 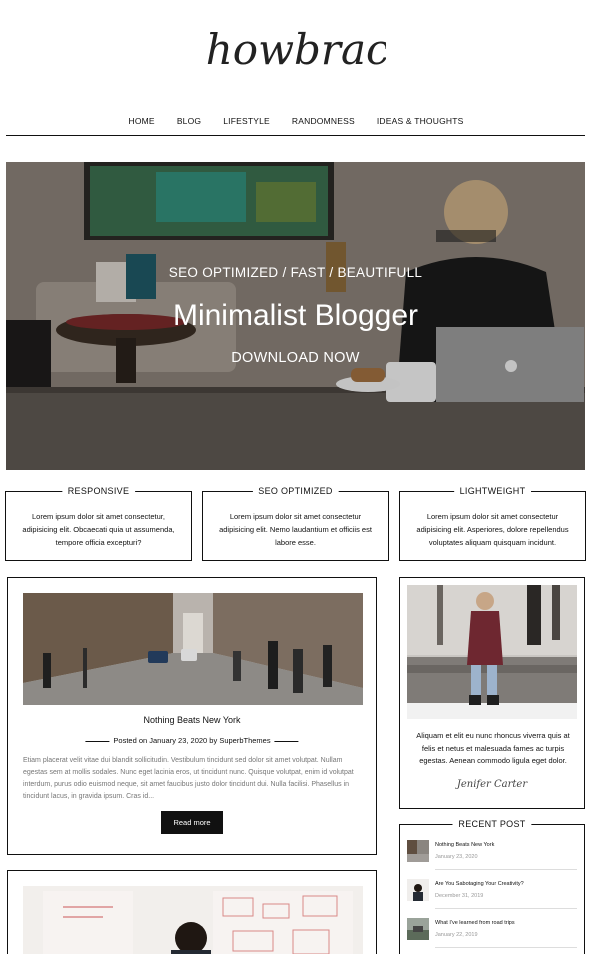 I want to click on city-street-image, so click(x=193, y=649).